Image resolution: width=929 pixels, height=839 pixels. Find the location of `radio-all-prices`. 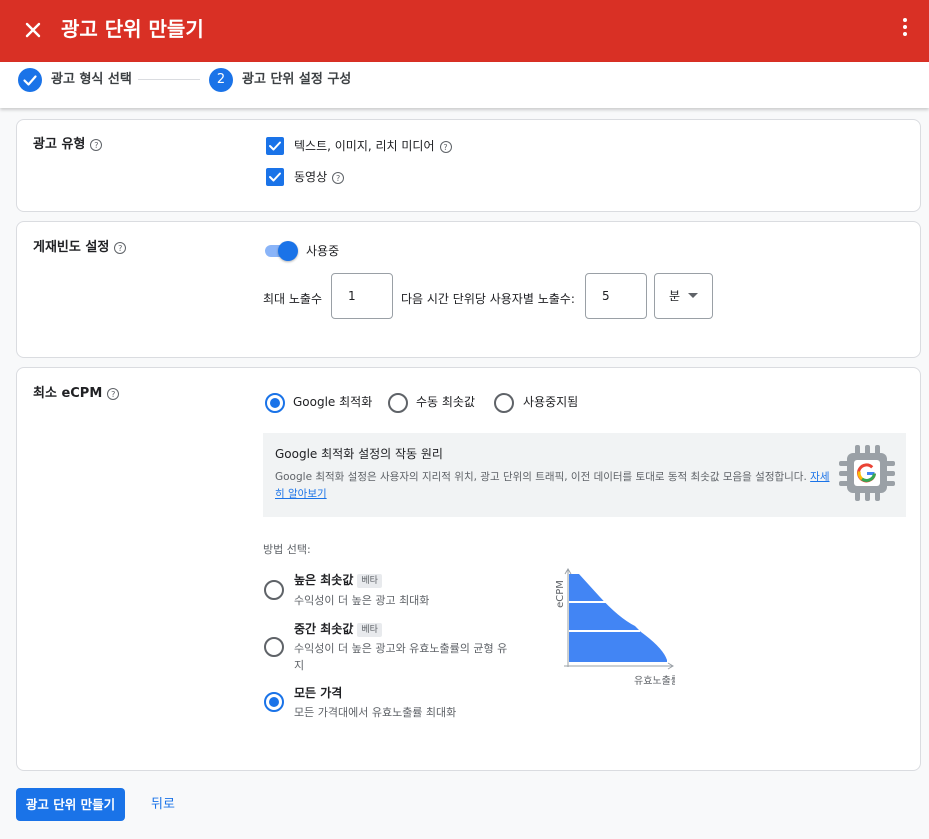

radio-all-prices is located at coordinates (274, 702).